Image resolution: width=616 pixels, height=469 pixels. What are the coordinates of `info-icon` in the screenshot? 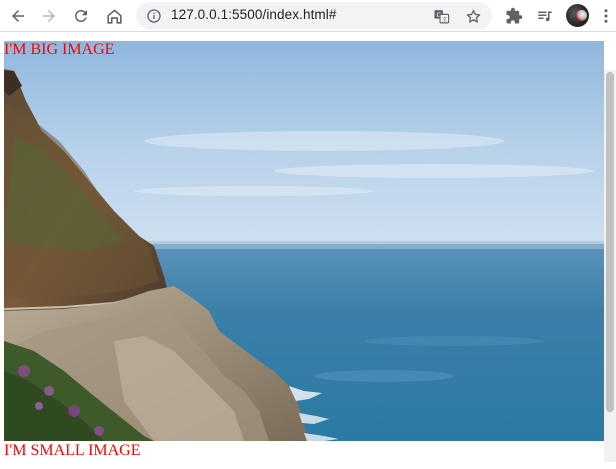 It's located at (154, 16).